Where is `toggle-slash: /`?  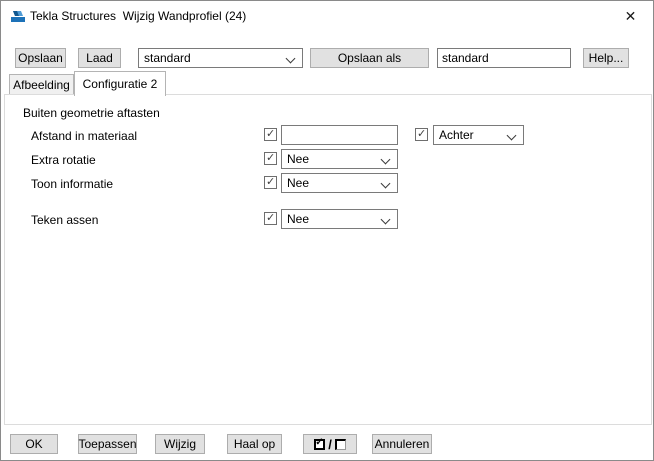
toggle-slash: / is located at coordinates (330, 444).